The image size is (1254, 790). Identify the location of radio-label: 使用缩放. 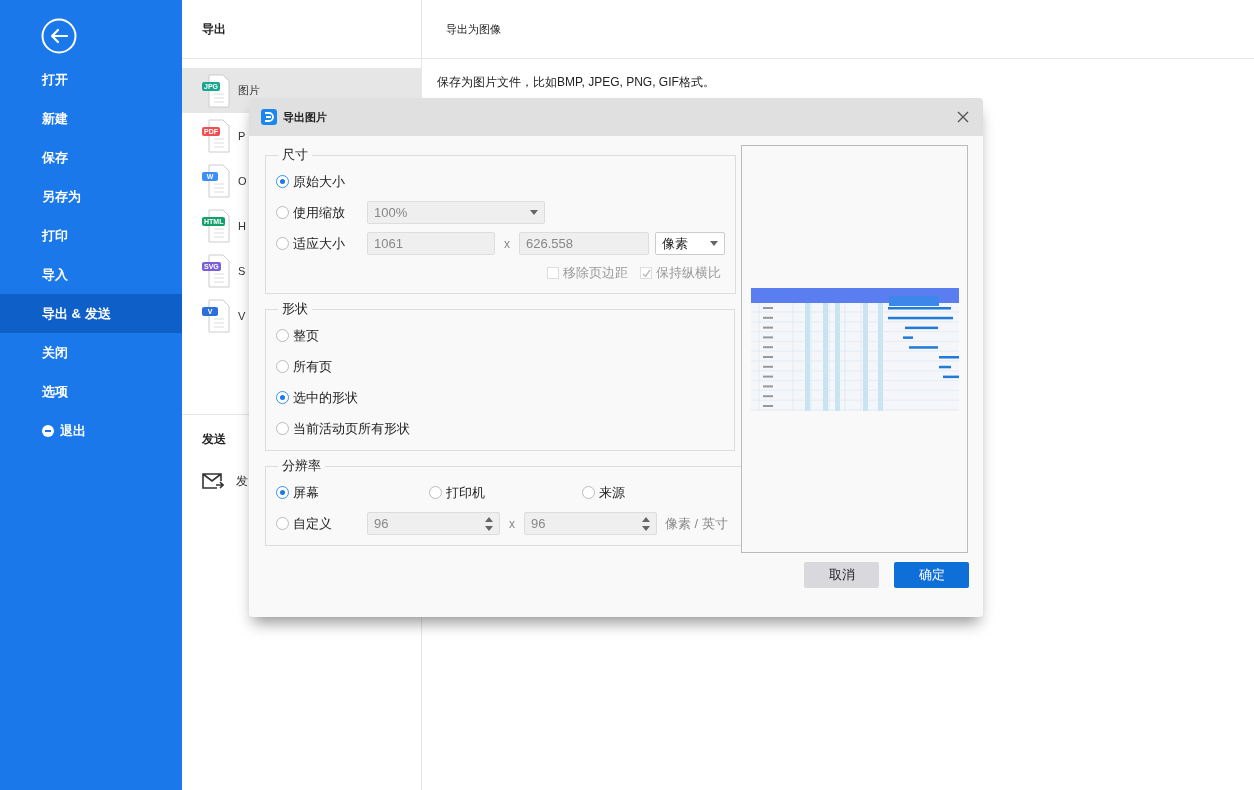
(319, 212).